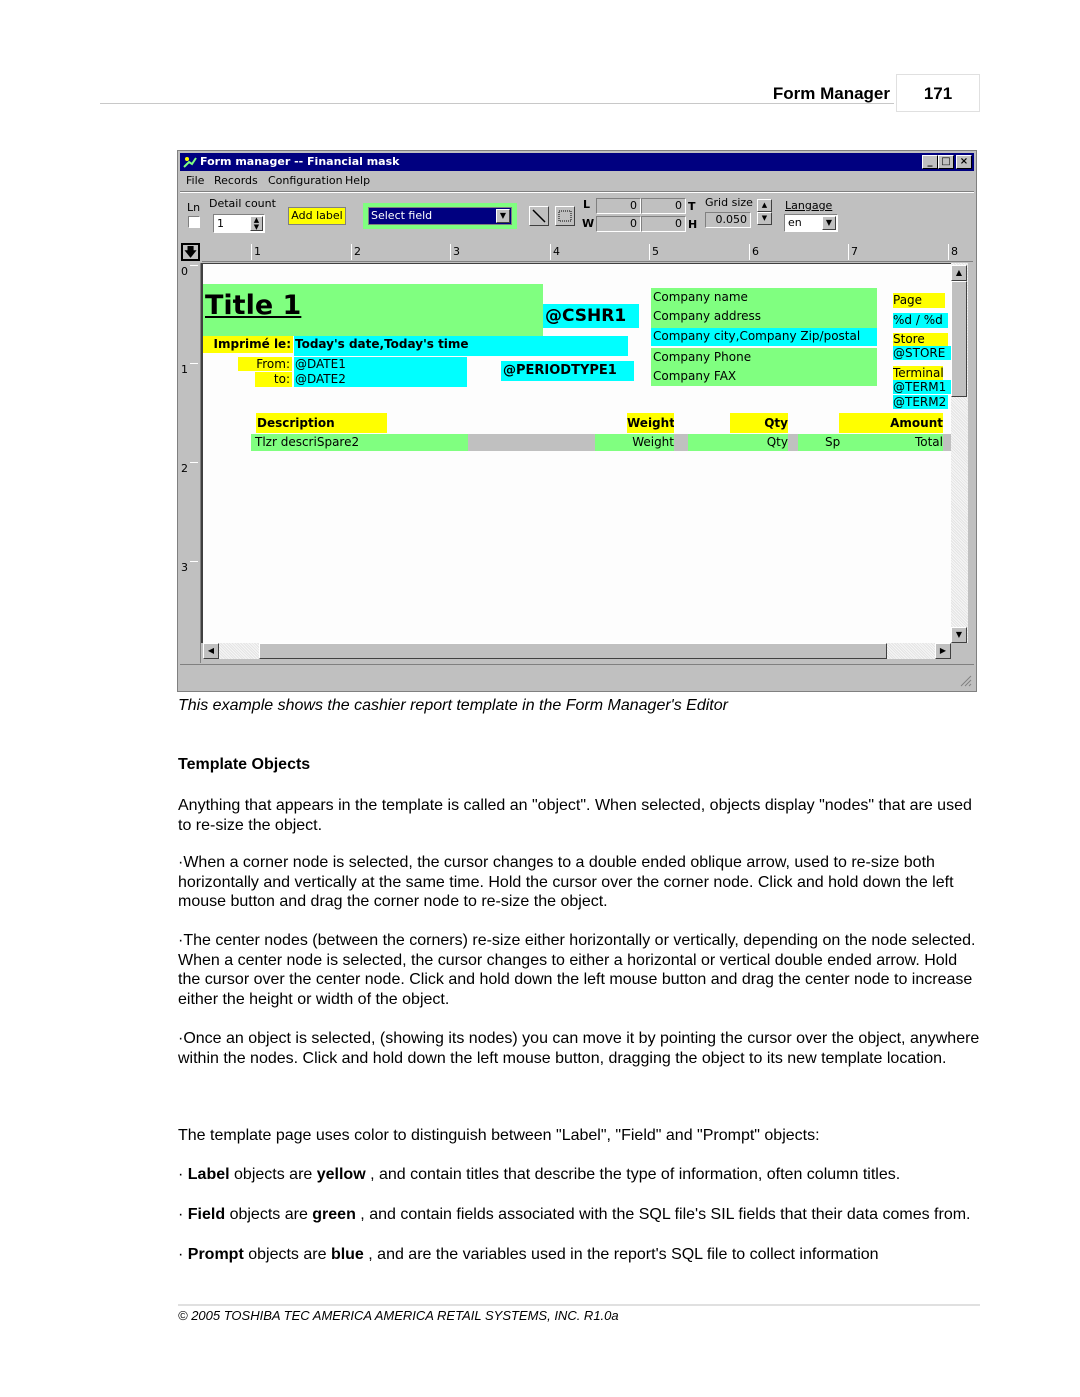 This screenshot has width=1080, height=1397. Describe the element at coordinates (573, 651) in the screenshot. I see `horizontal-scroll-thumb` at that location.